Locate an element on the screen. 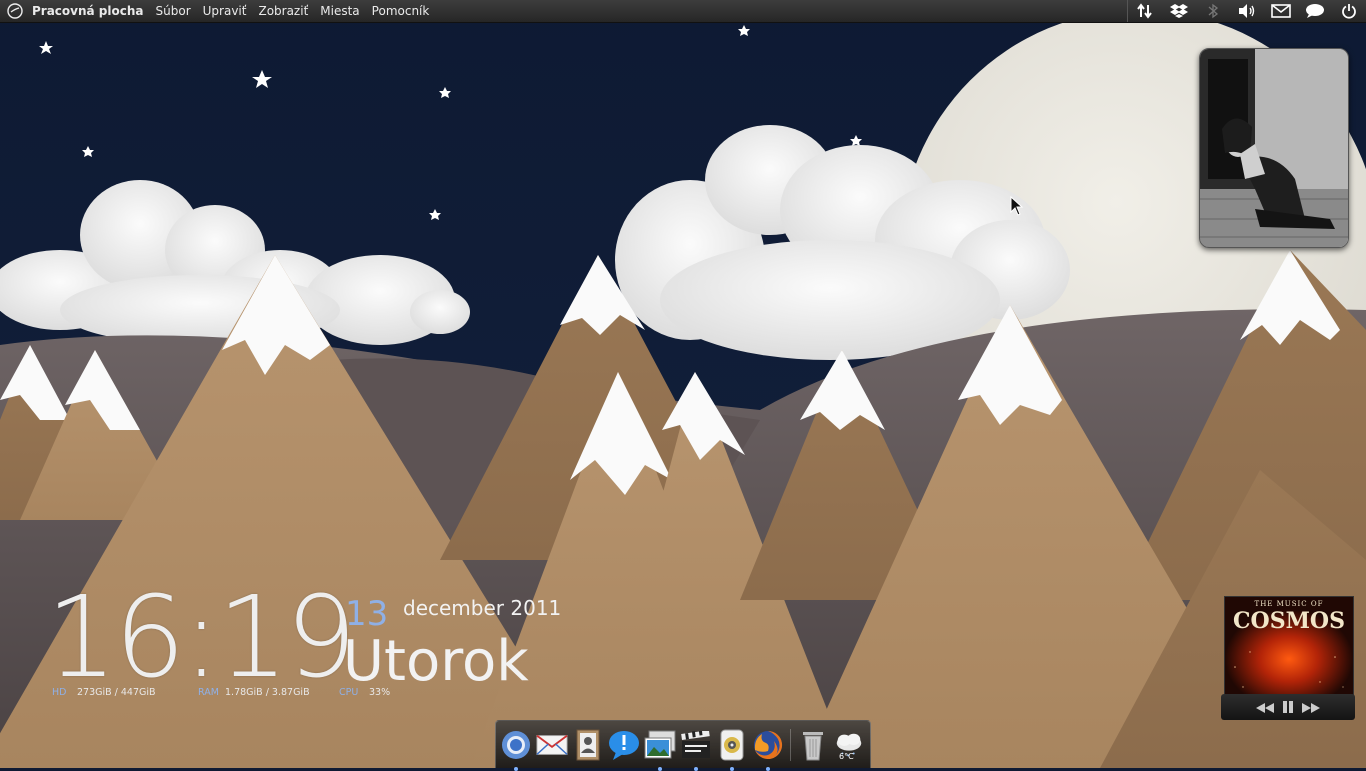 The height and width of the screenshot is (771, 1366). dock: 6°C is located at coordinates (683, 745).